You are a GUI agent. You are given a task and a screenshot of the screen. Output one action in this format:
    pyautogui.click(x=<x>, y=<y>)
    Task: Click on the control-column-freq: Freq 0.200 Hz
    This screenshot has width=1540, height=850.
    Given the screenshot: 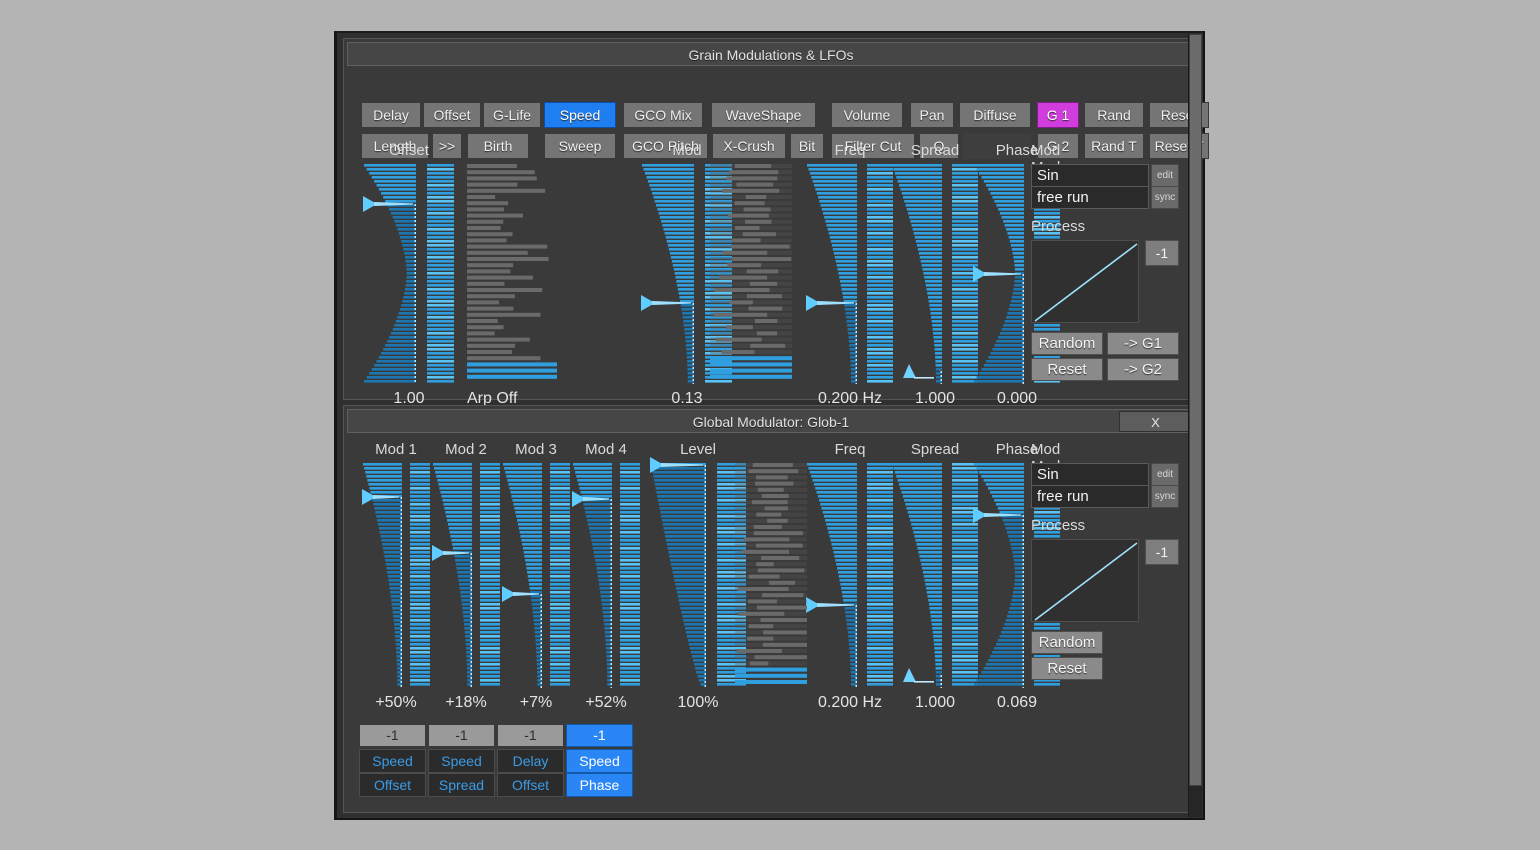 What is the action you would take?
    pyautogui.click(x=850, y=278)
    